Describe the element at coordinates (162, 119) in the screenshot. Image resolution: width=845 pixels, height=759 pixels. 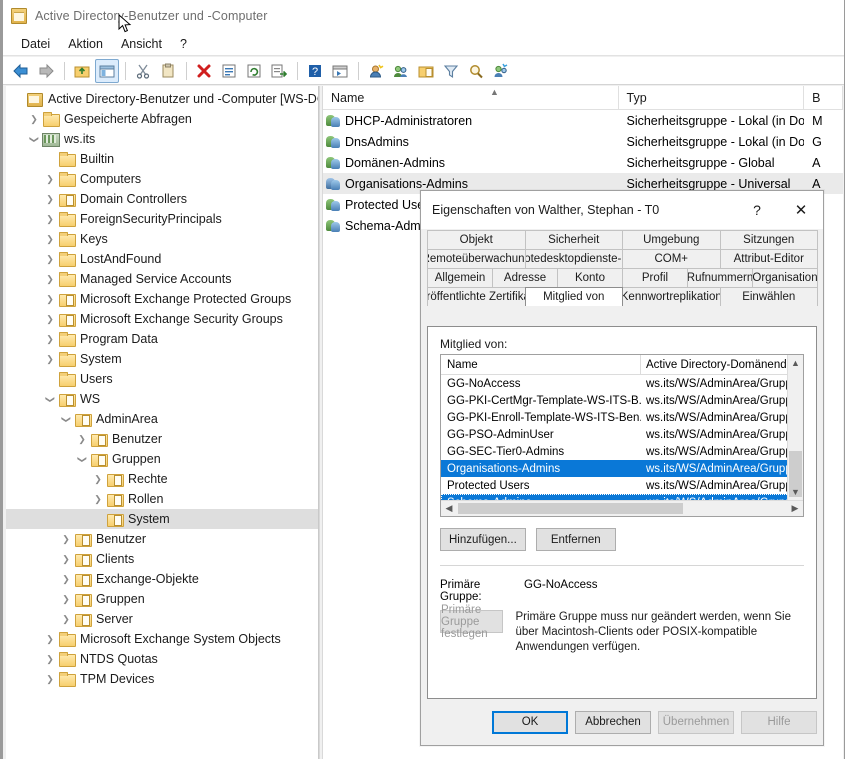
I see `tree-item-gespeicherte-abfragen: Gespeicherte Abfragen` at that location.